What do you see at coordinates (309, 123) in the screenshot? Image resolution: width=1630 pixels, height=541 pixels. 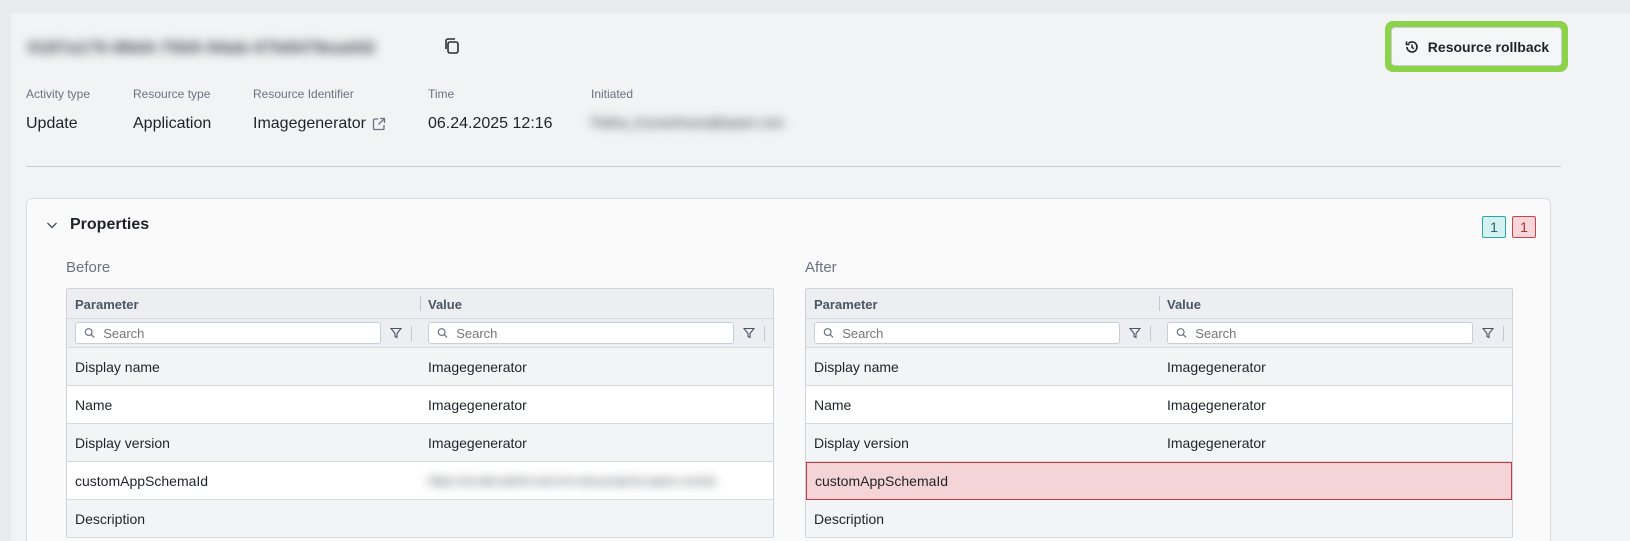 I see `resource-identifier-text: Imagegenerator` at bounding box center [309, 123].